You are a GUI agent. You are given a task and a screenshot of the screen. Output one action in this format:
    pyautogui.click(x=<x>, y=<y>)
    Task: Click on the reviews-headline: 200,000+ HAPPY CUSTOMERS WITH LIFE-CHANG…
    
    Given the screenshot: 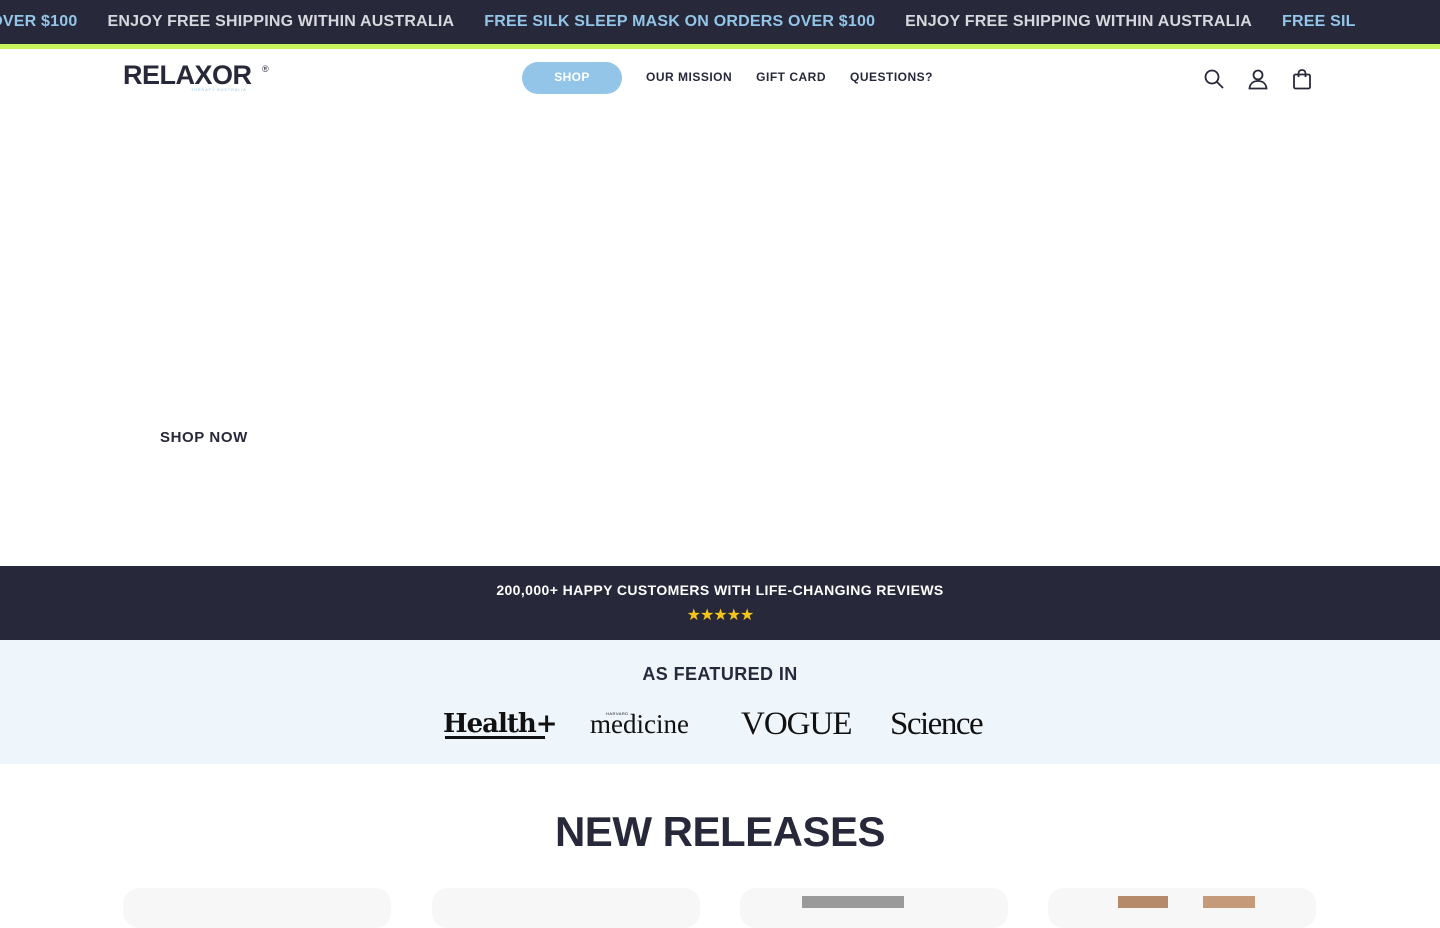 What is the action you would take?
    pyautogui.click(x=720, y=590)
    